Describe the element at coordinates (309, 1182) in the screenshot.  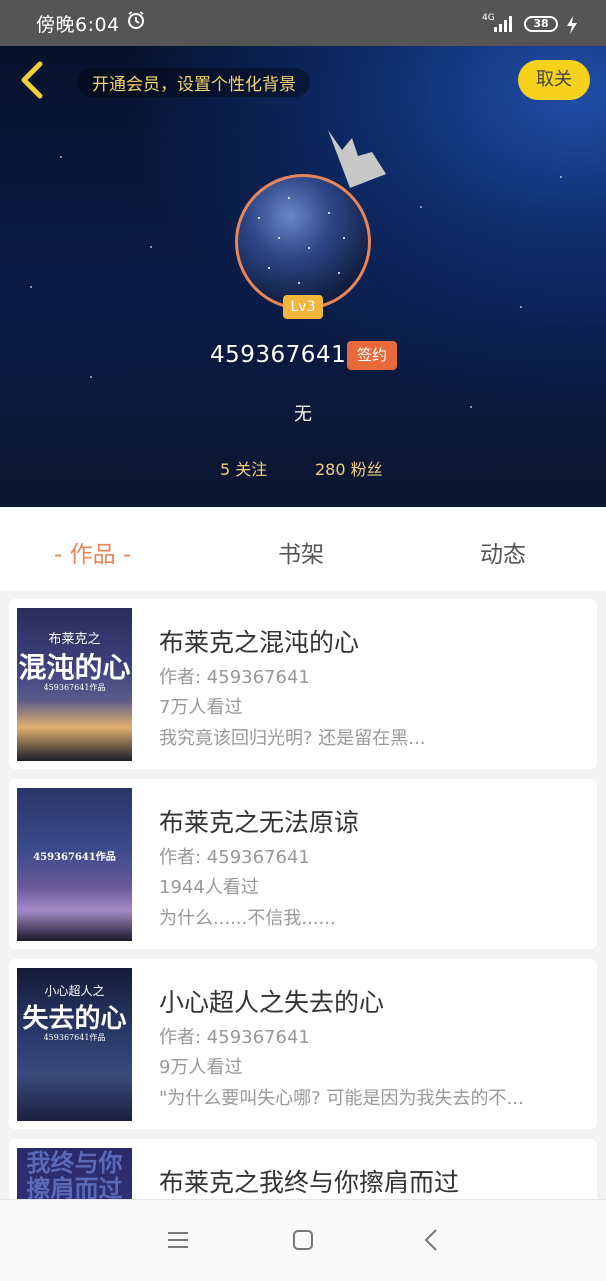
I see `book-title: 布莱克之我终与你擦肩而过` at that location.